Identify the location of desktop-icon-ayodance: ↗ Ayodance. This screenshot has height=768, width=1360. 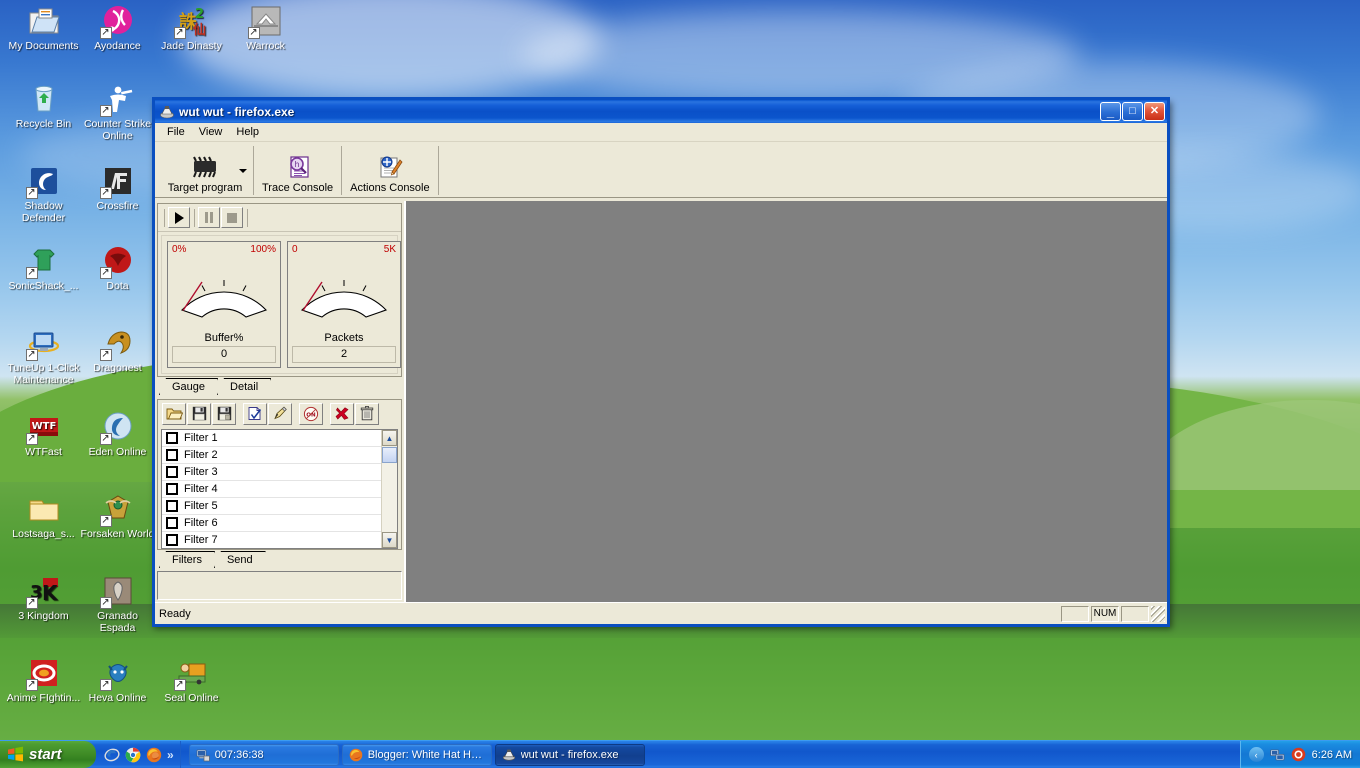
(117, 28).